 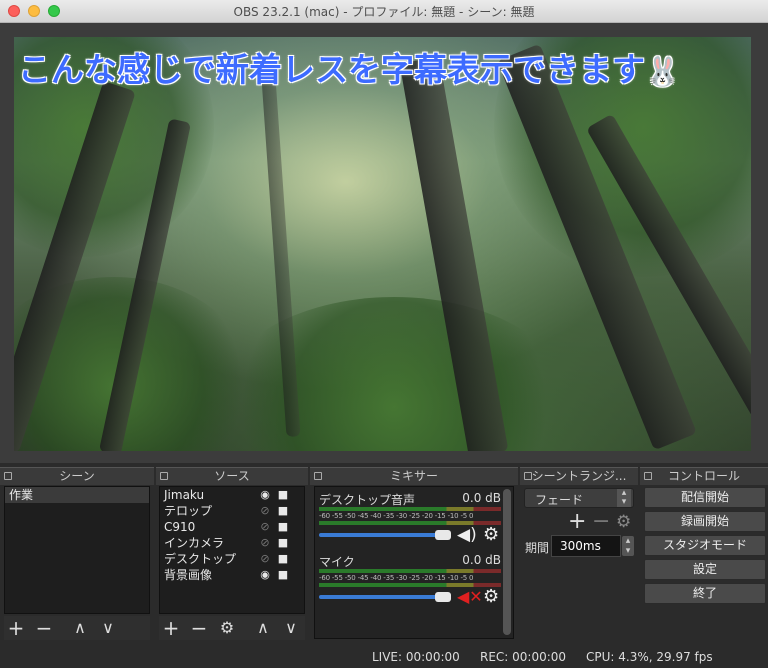 What do you see at coordinates (77, 495) in the screenshot?
I see `scene-item: 作業` at bounding box center [77, 495].